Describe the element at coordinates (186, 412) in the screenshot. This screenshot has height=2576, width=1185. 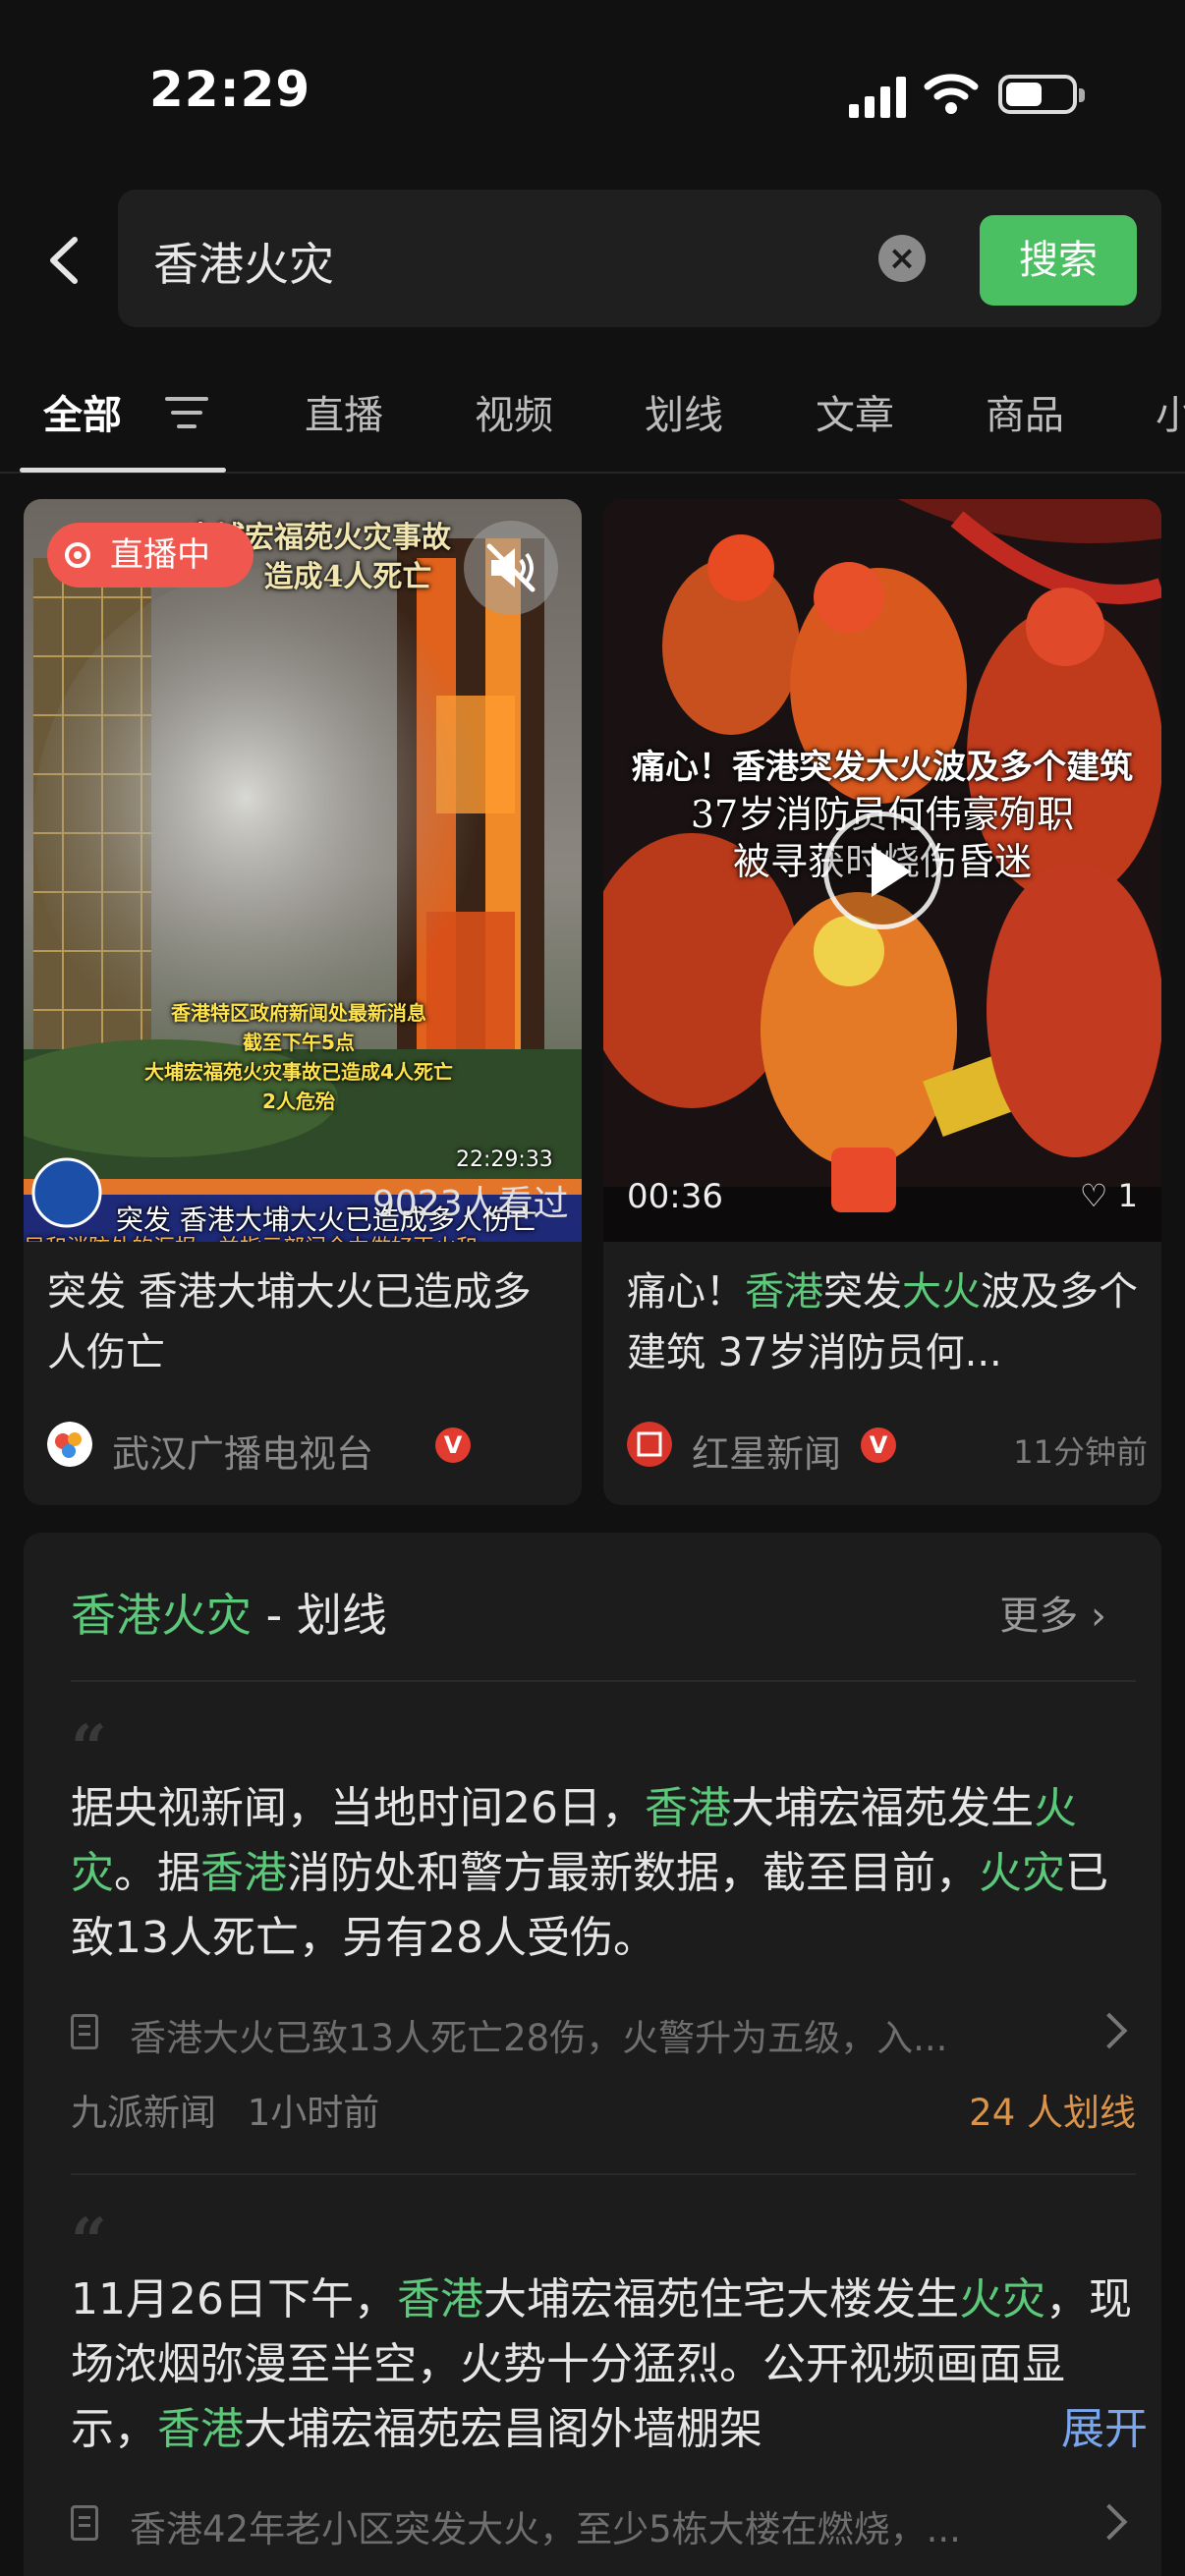
I see `filter-icon` at that location.